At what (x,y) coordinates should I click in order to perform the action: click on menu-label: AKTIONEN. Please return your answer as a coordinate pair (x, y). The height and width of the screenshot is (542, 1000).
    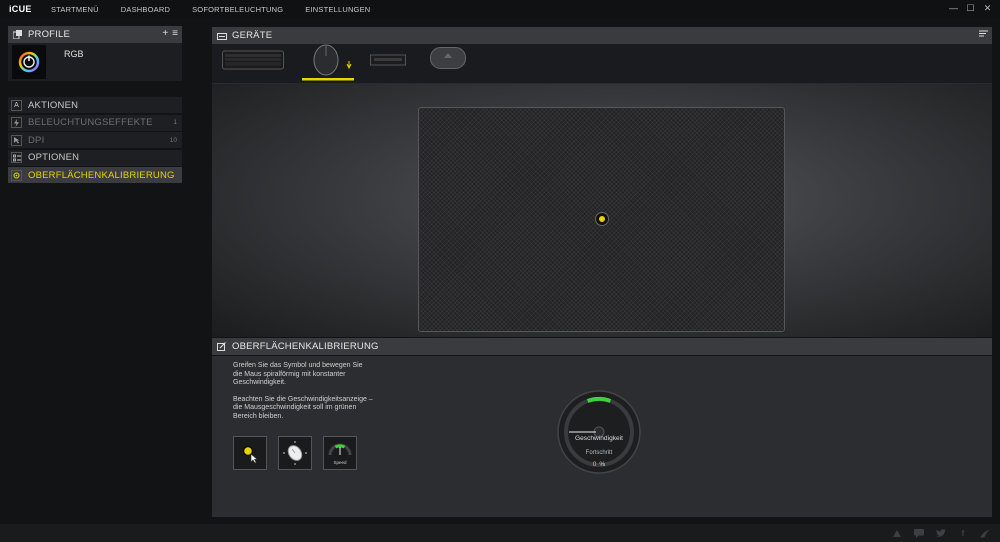
    Looking at the image, I should click on (53, 105).